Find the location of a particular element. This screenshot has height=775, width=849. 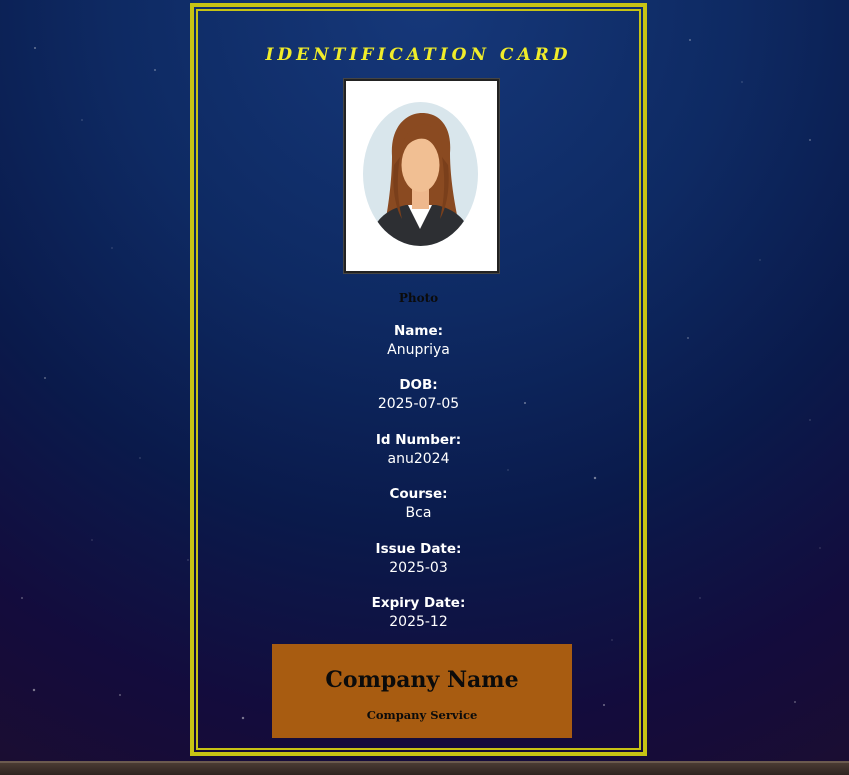

dob-value: 2025-07-05 is located at coordinates (418, 404).